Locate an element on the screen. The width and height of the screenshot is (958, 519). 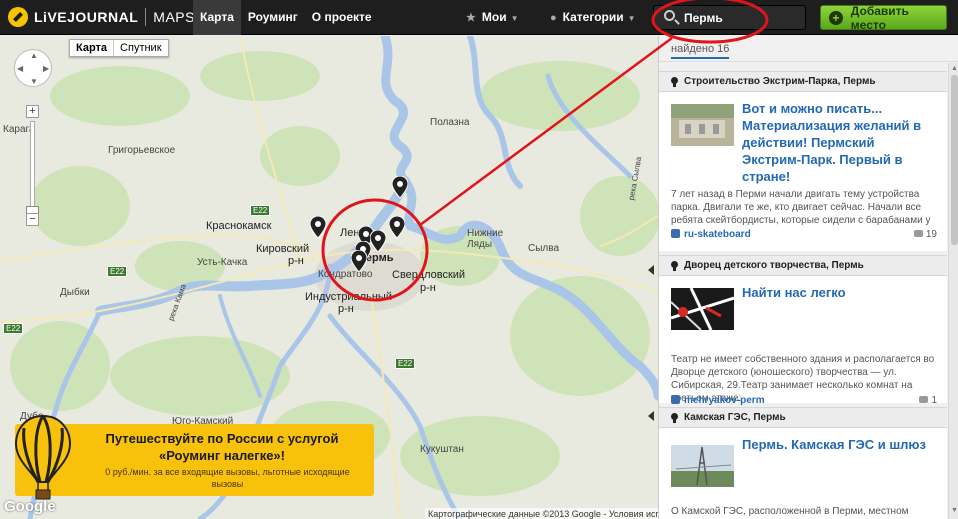
item-author-name: ru-skateboard is located at coordinates (717, 234).